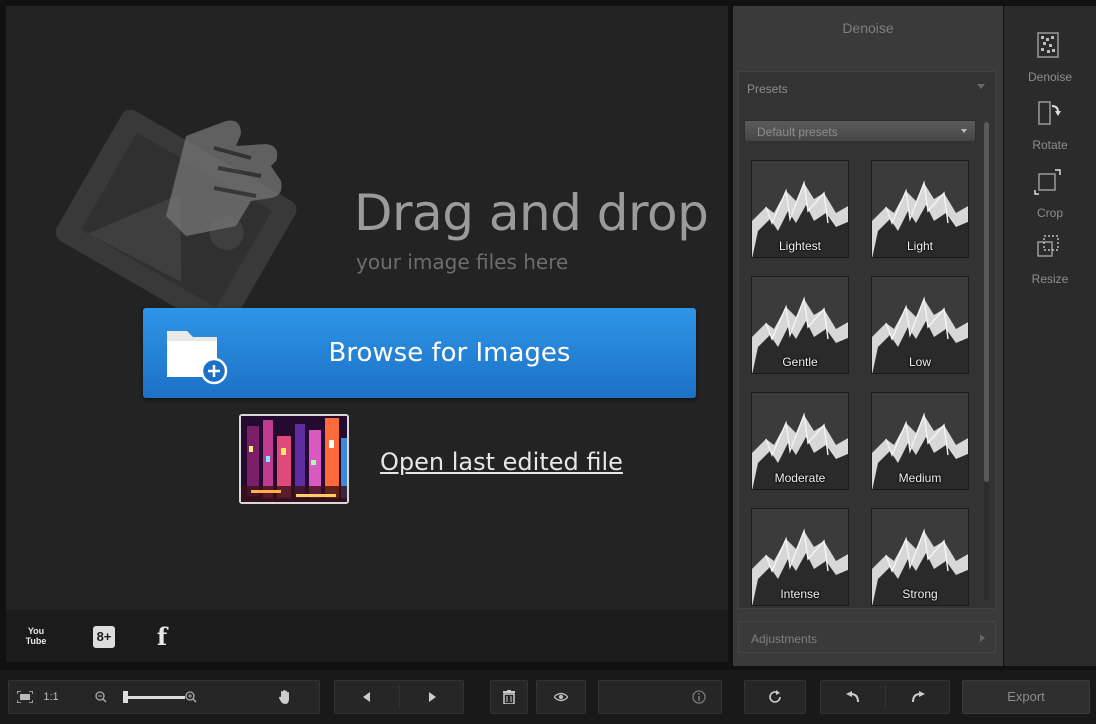  I want to click on history-group, so click(885, 697).